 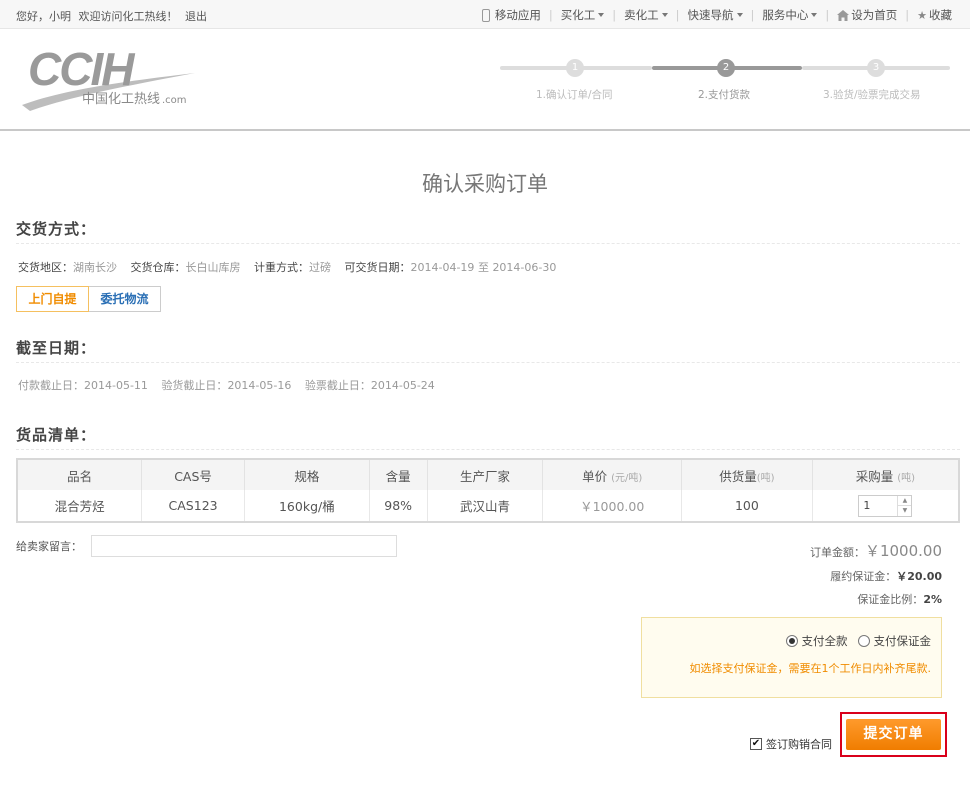 I want to click on order-total: 订单金额：￥1000.00, so click(x=876, y=550).